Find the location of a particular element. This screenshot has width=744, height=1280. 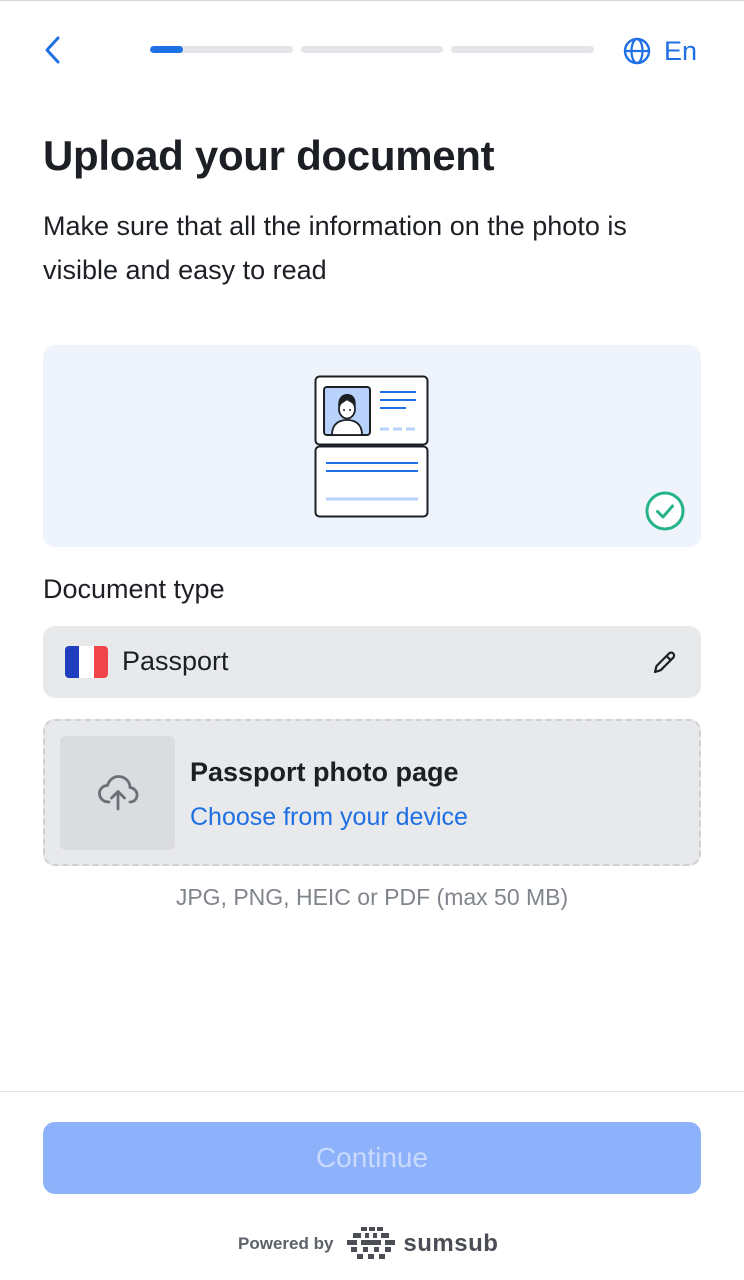

check-circle-icon is located at coordinates (665, 511).